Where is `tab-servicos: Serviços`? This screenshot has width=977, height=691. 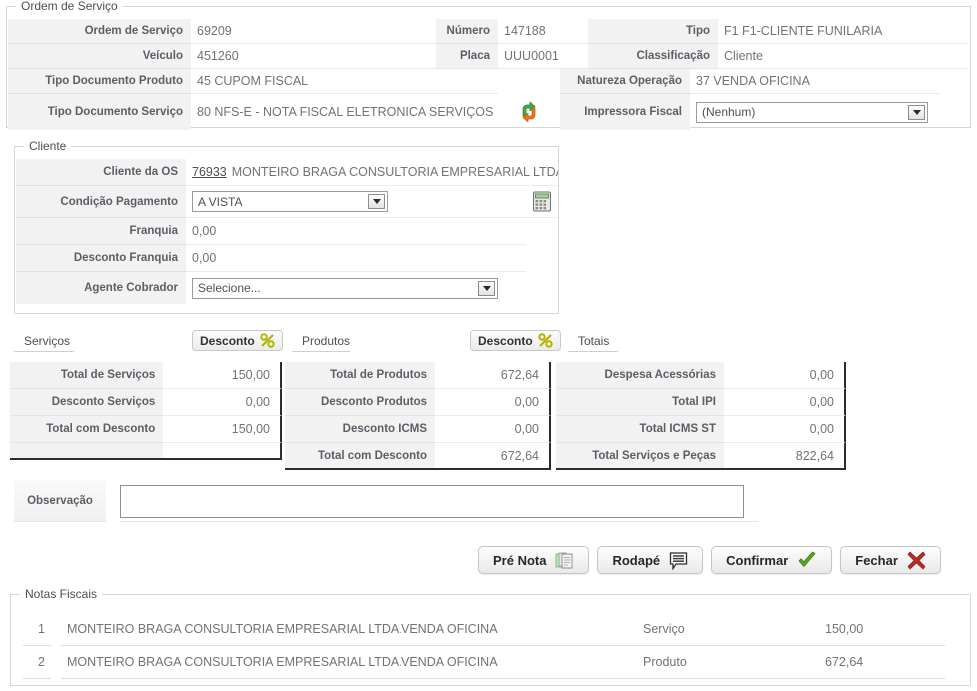
tab-servicos: Serviços is located at coordinates (44, 343).